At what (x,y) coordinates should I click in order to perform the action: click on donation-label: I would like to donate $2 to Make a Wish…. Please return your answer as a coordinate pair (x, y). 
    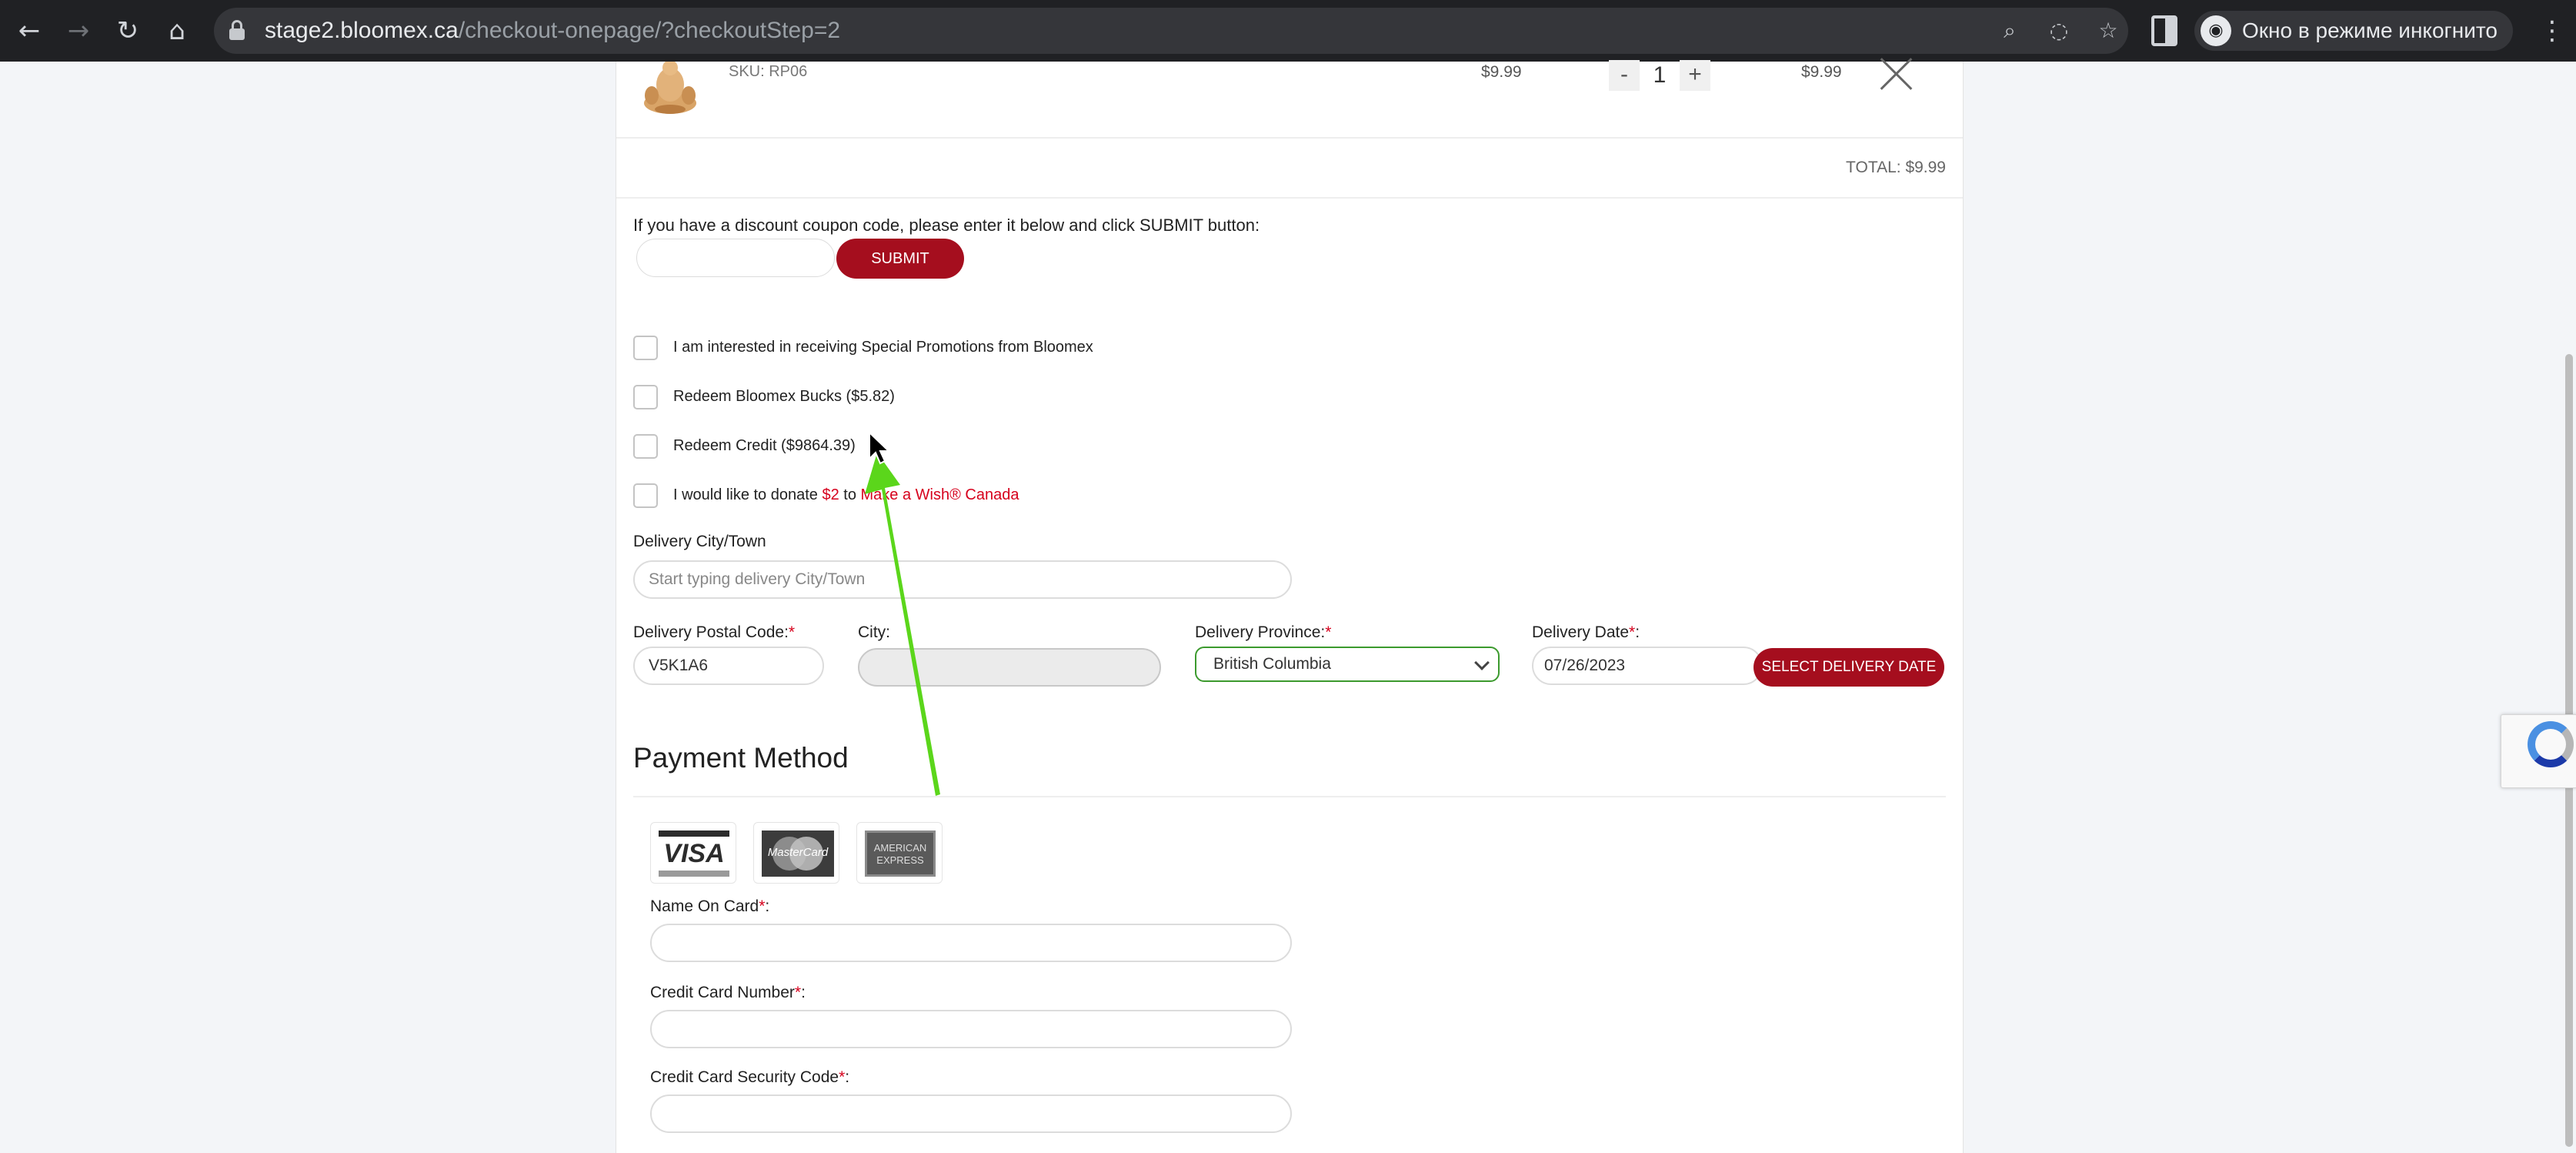
    Looking at the image, I should click on (846, 495).